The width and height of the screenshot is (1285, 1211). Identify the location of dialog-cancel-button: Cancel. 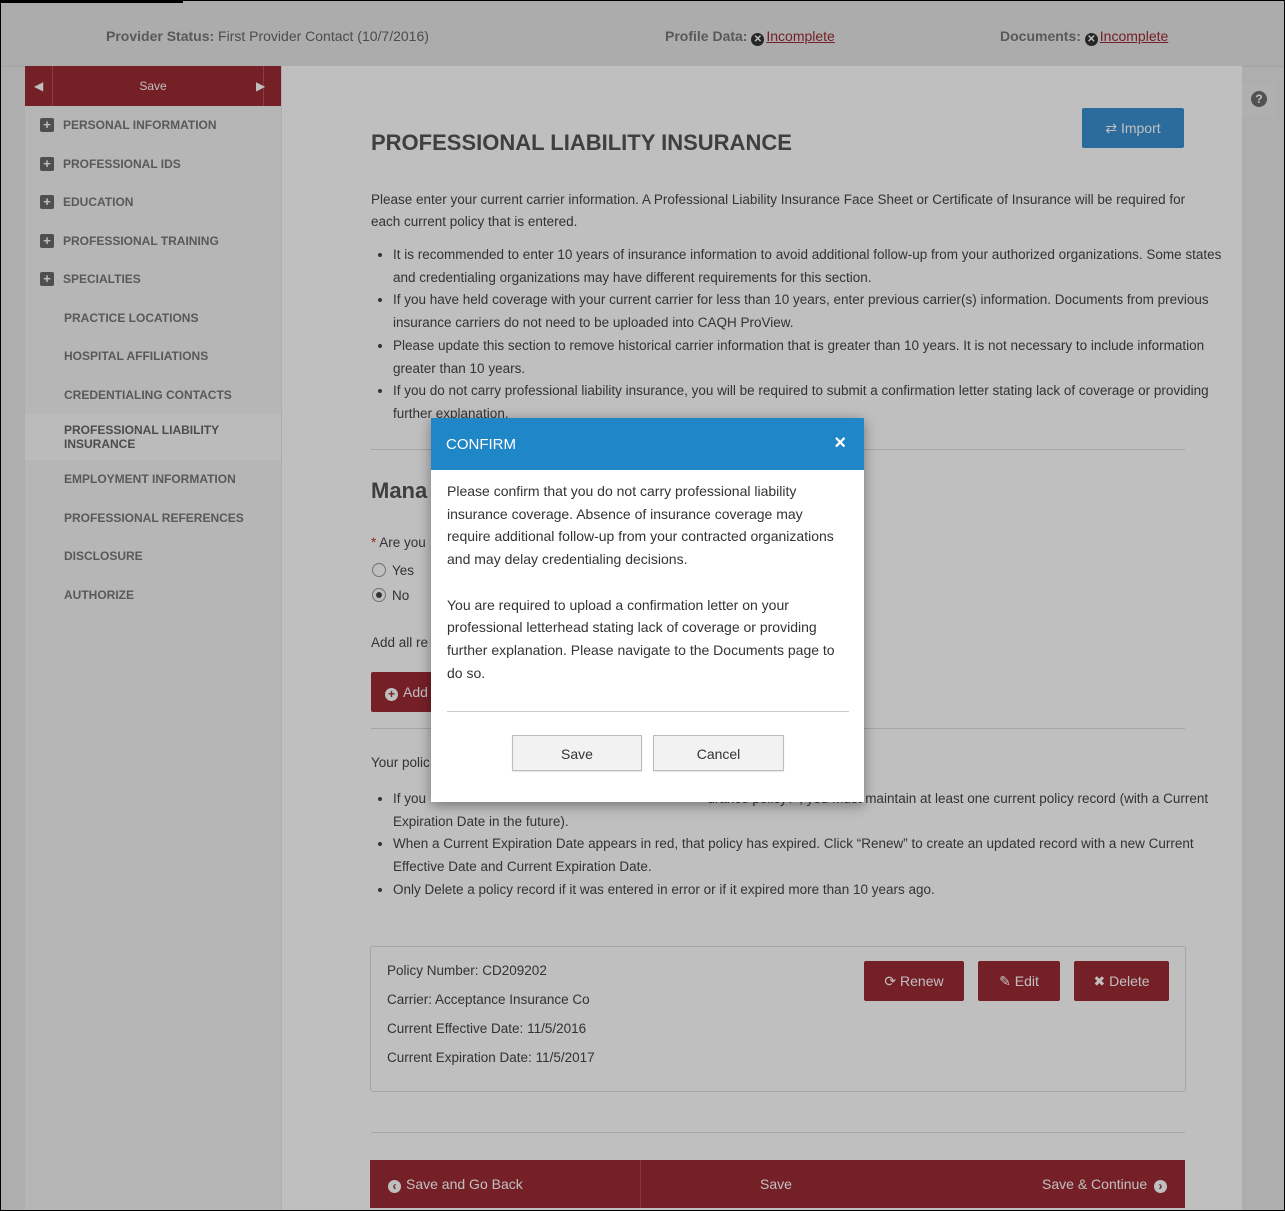
(718, 753).